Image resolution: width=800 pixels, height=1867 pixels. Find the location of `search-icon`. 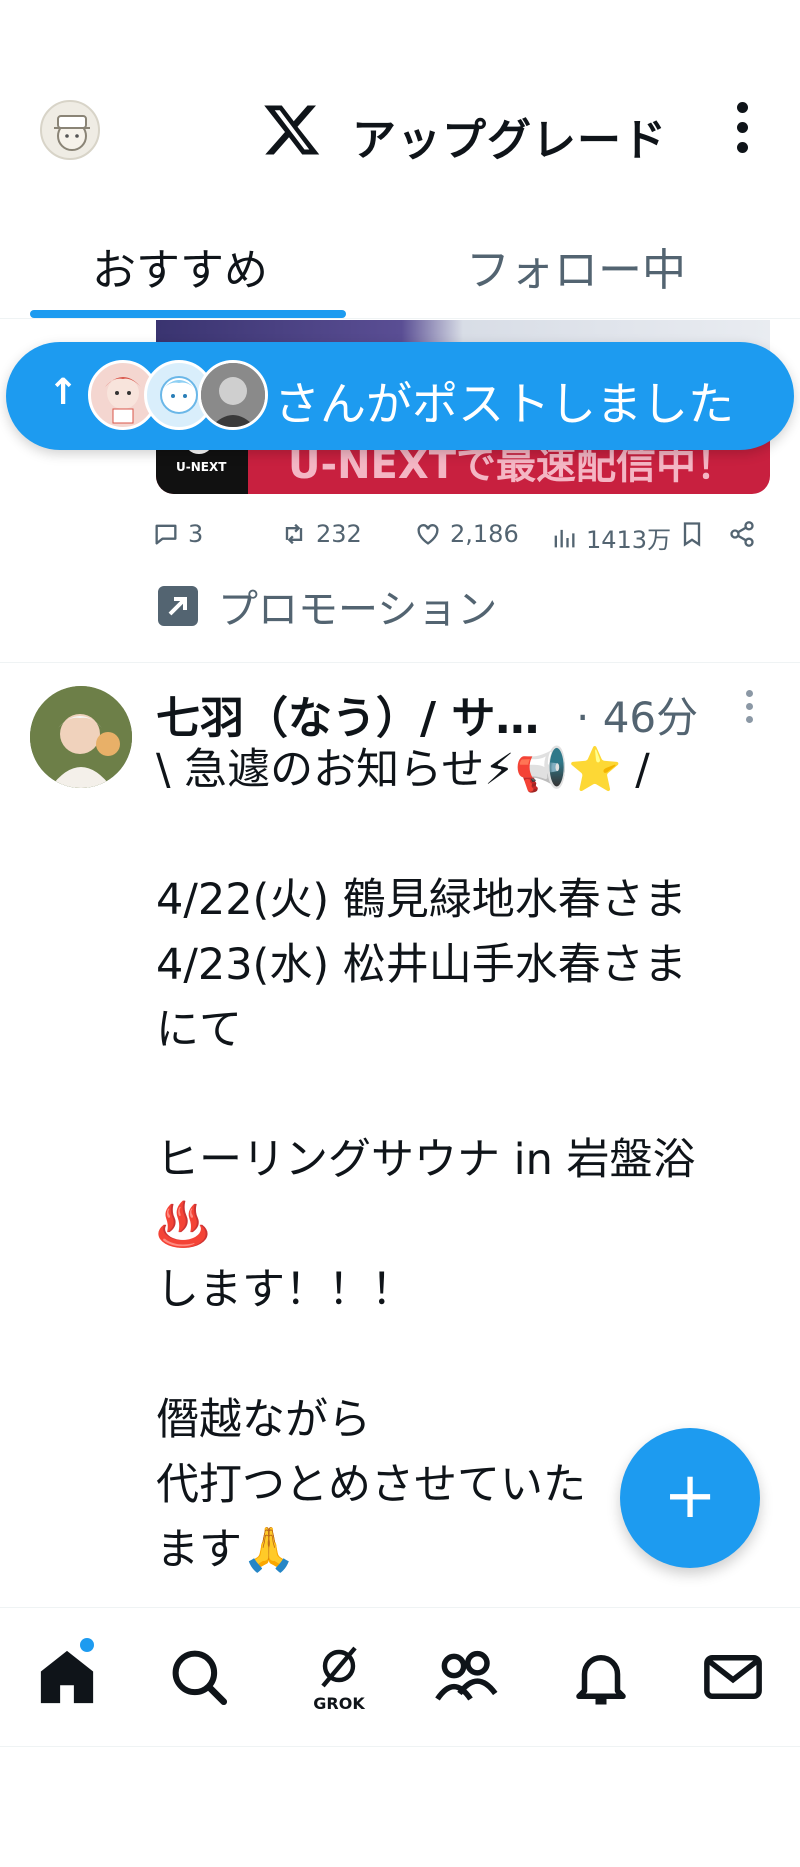

search-icon is located at coordinates (200, 1678).